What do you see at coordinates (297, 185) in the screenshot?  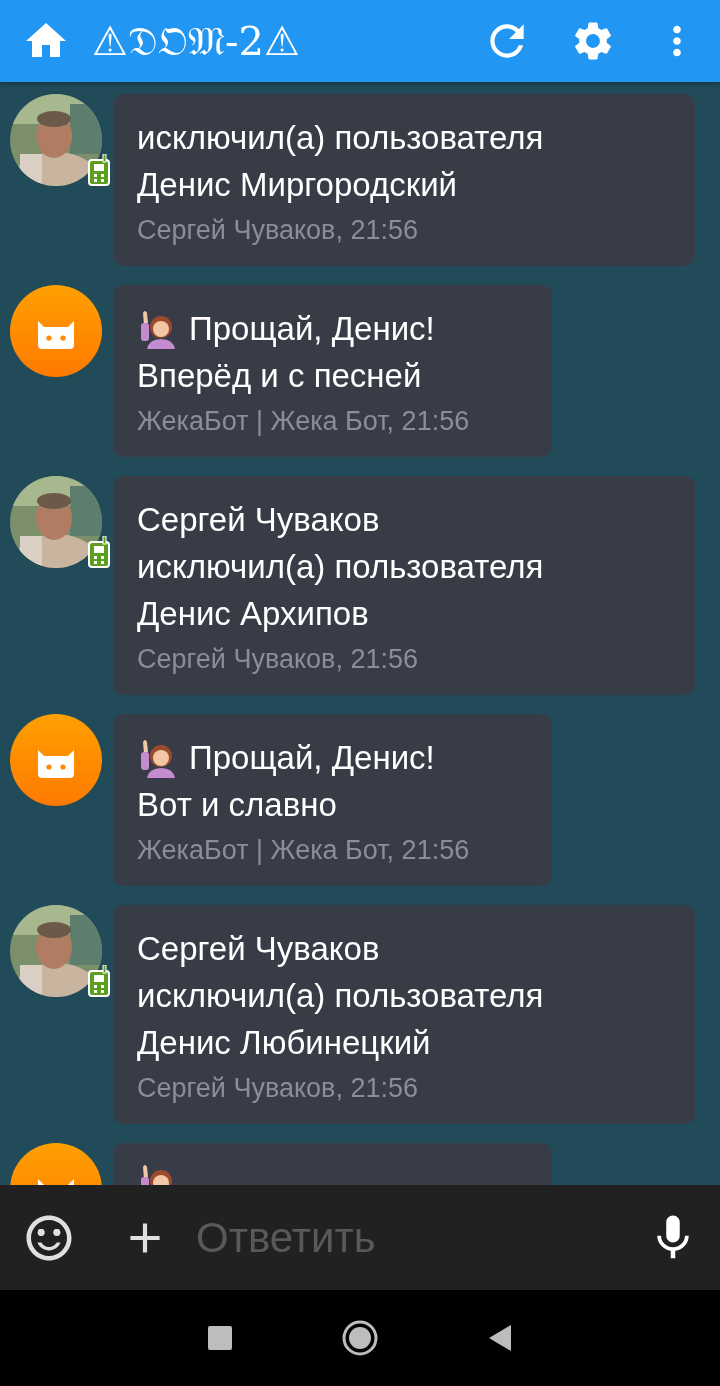 I see `message-text: Денис Миргородский` at bounding box center [297, 185].